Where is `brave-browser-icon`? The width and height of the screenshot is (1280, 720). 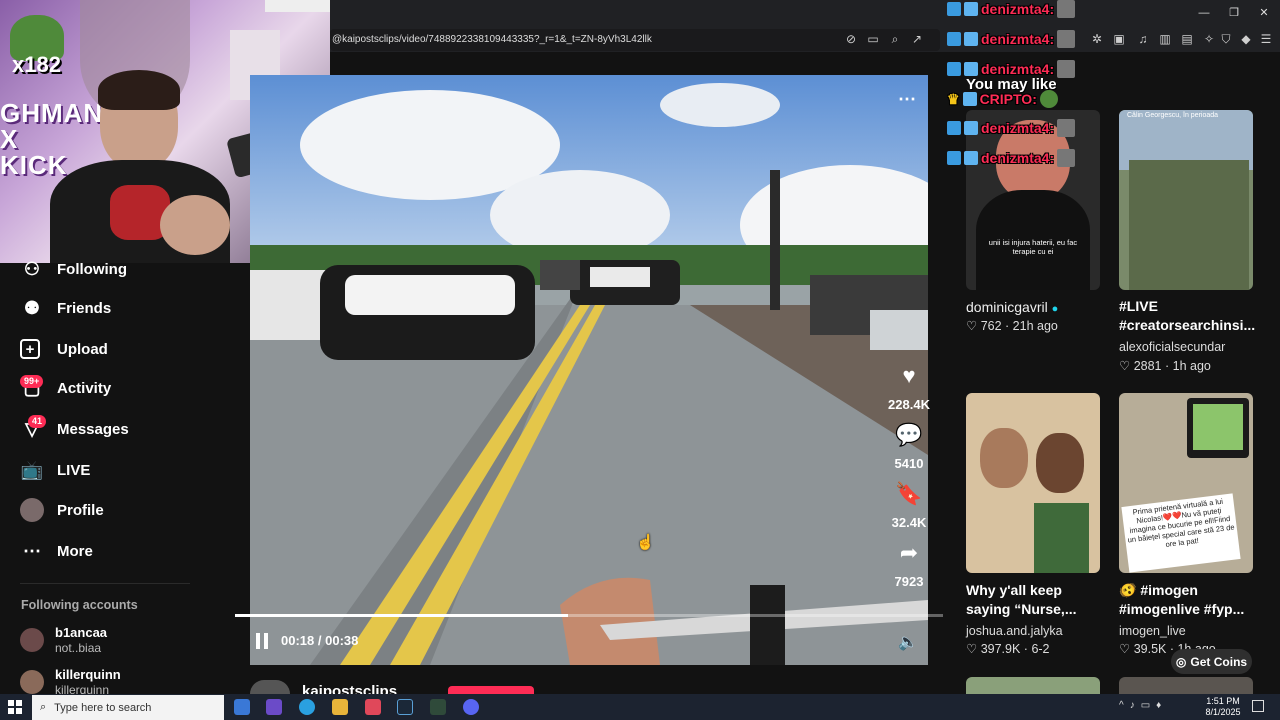
brave-browser-icon is located at coordinates (373, 707).